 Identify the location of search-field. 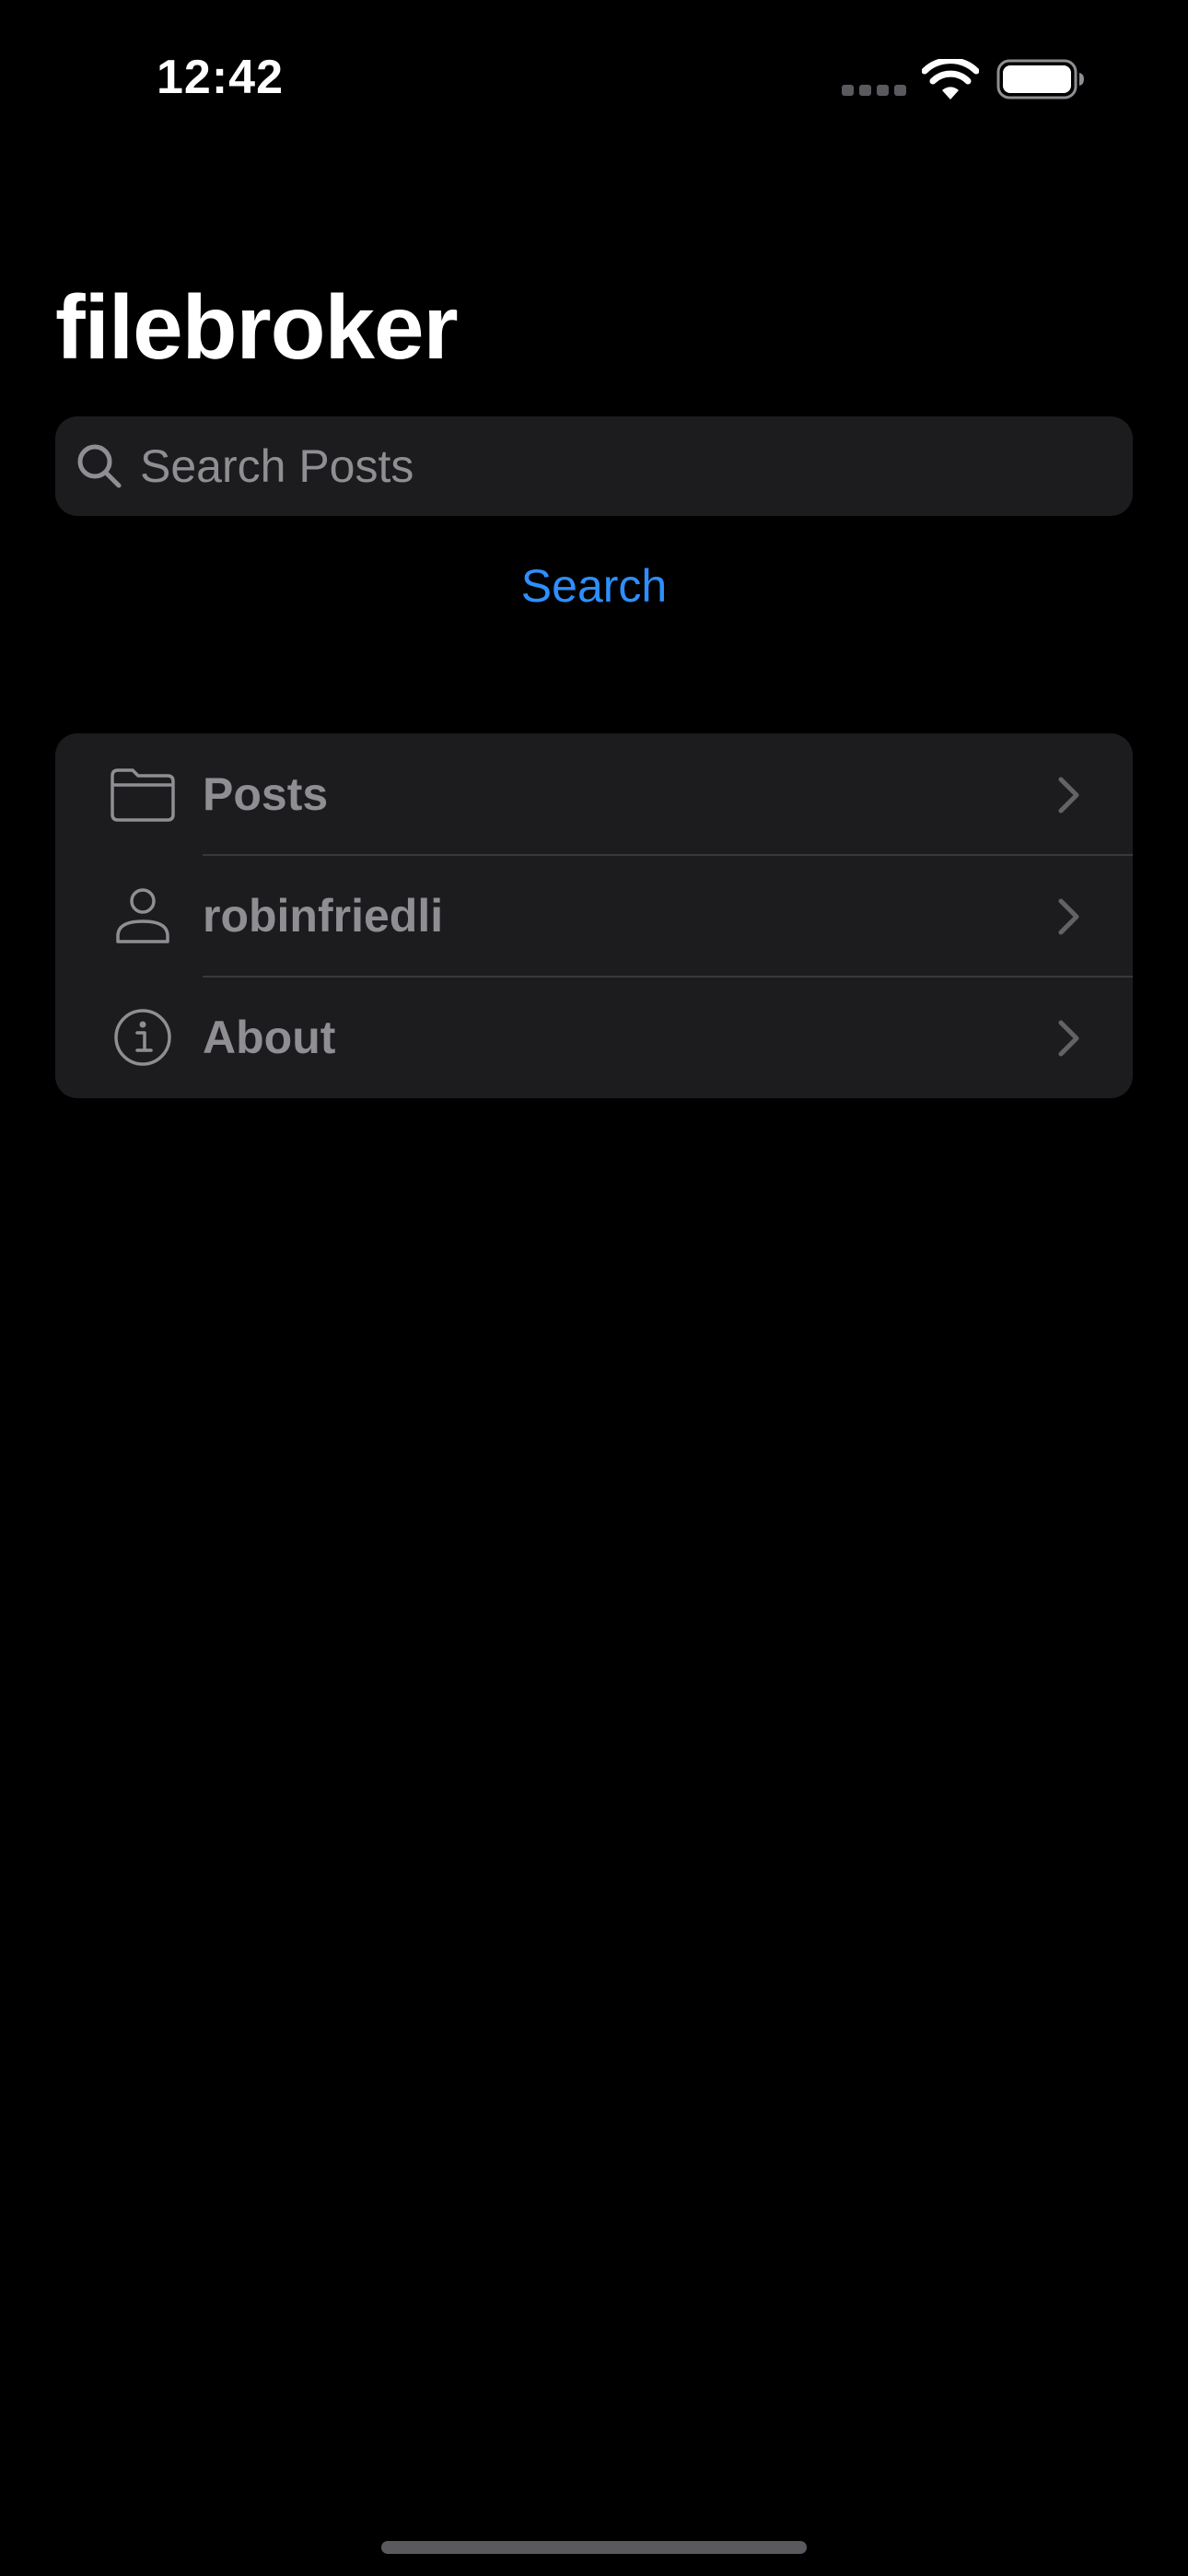
(594, 466).